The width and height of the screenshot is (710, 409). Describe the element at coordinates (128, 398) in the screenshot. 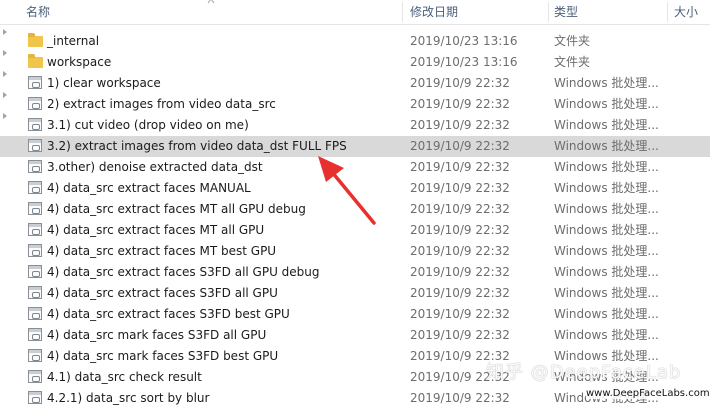

I see `file-name: 4.2.1) data_src sort by blur` at that location.